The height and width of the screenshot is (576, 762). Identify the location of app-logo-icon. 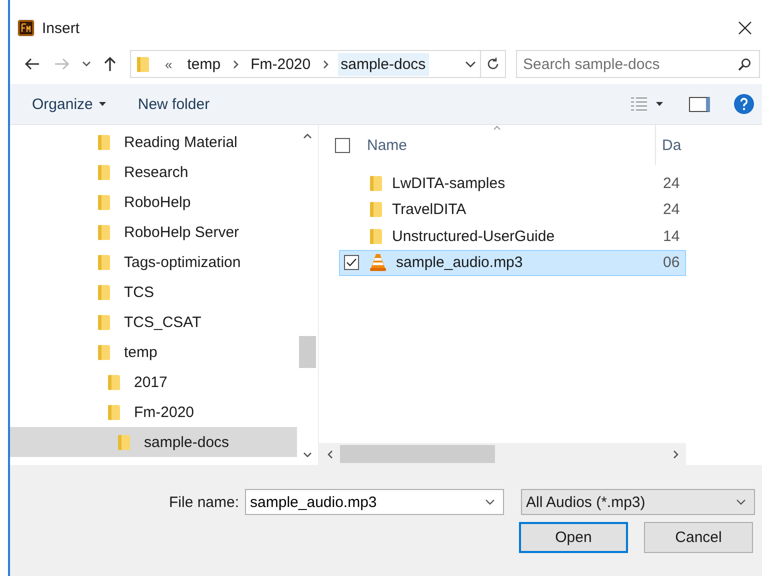
(26, 28).